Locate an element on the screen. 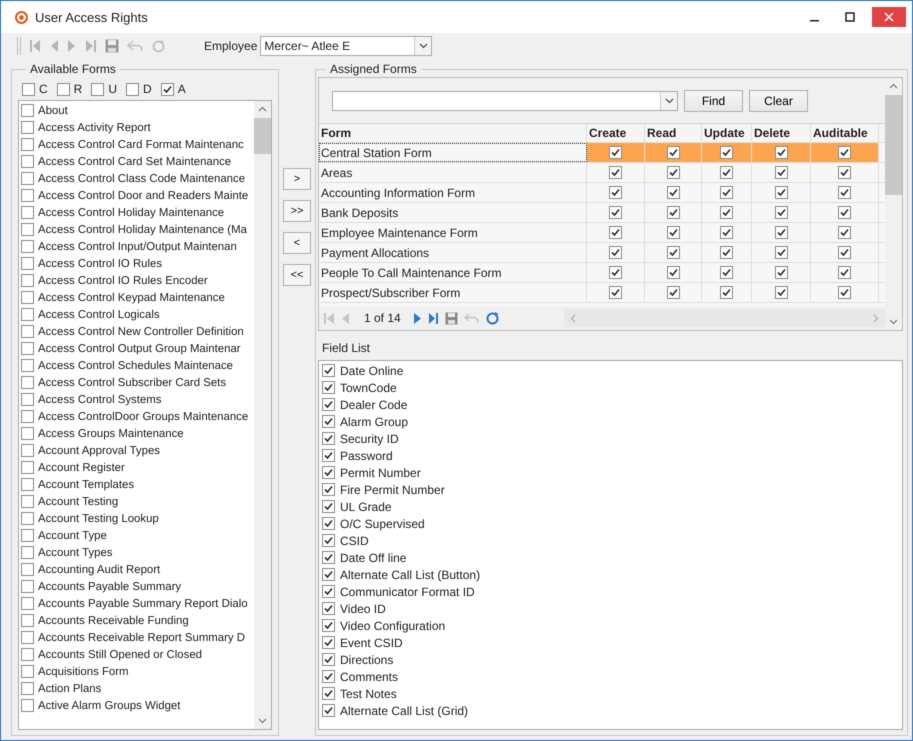 This screenshot has height=741, width=913. form-list-item: Active Alarm Groups Widget is located at coordinates (109, 706).